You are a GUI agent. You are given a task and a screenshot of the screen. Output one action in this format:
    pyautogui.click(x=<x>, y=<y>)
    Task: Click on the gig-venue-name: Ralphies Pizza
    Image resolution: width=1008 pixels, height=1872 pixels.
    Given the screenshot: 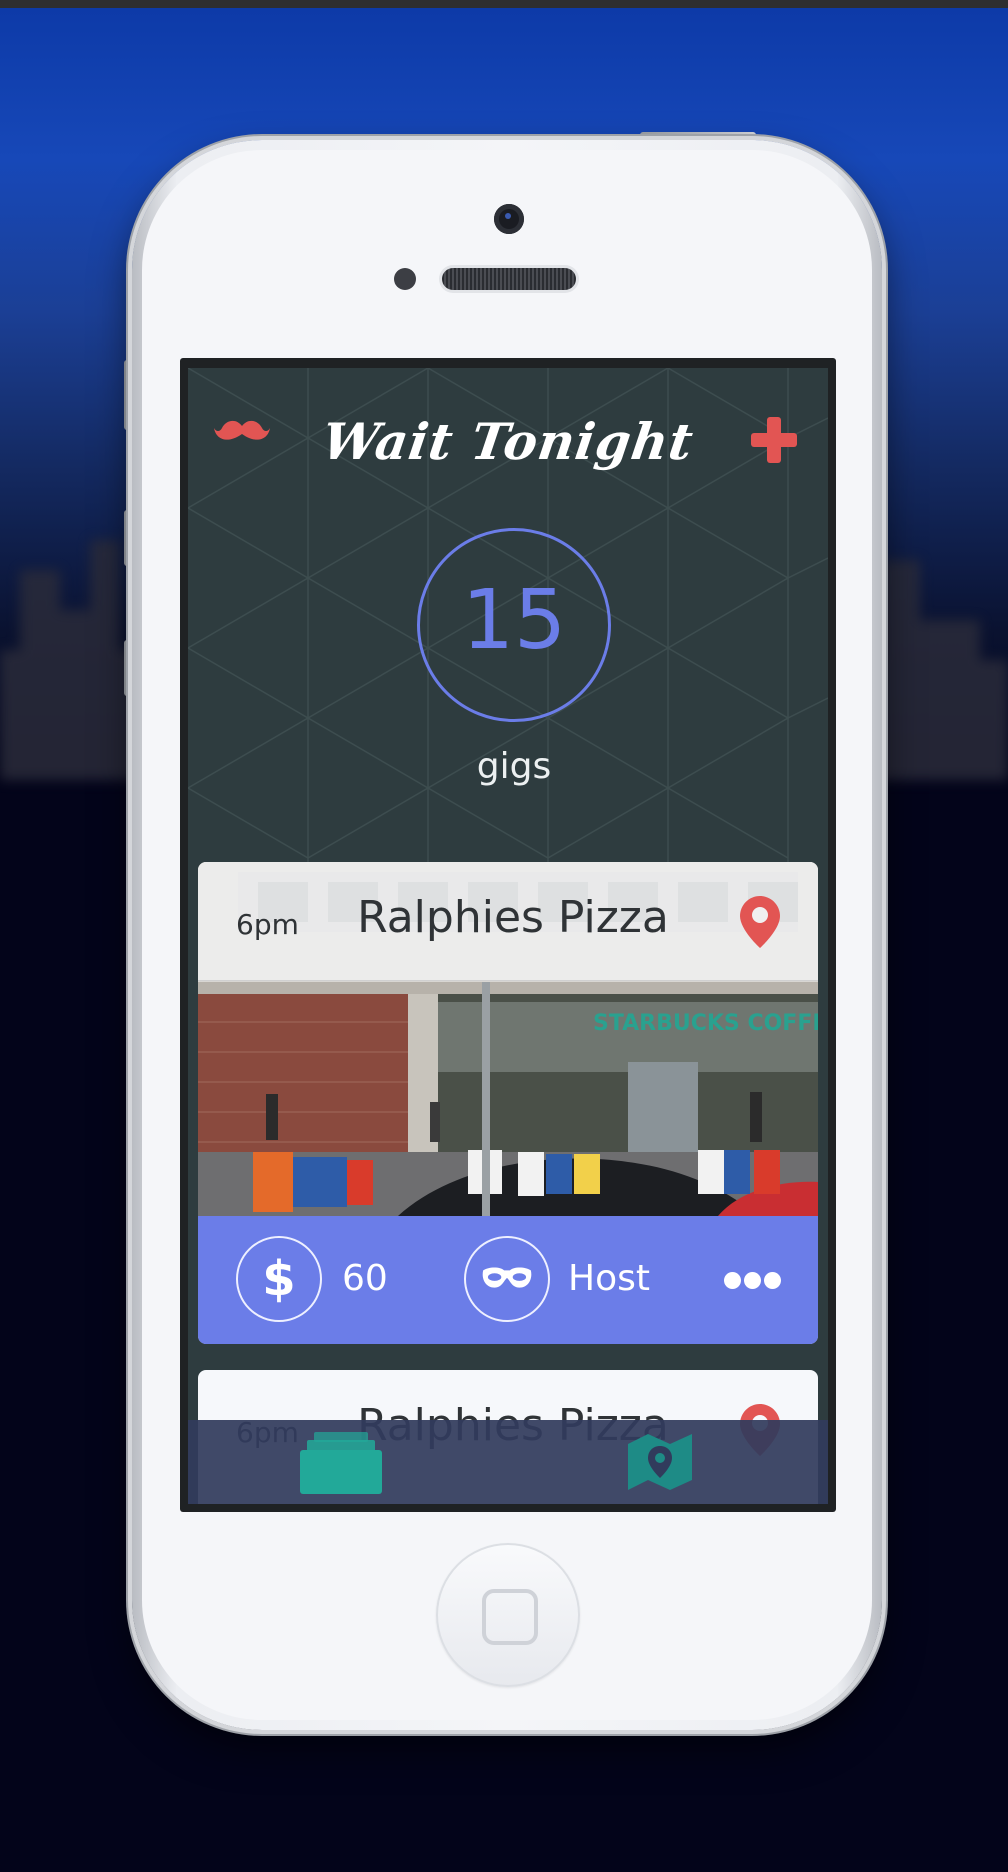 What is the action you would take?
    pyautogui.click(x=513, y=917)
    